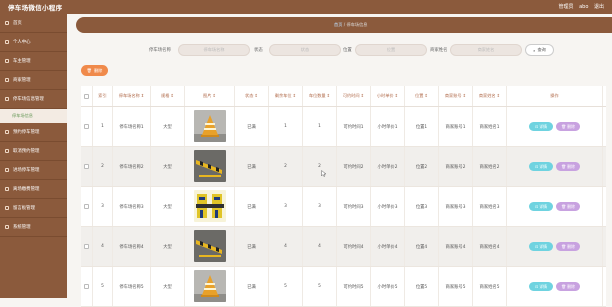 The height and width of the screenshot is (307, 612). What do you see at coordinates (338, 24) in the screenshot?
I see `breadcrumb-home: 首页` at bounding box center [338, 24].